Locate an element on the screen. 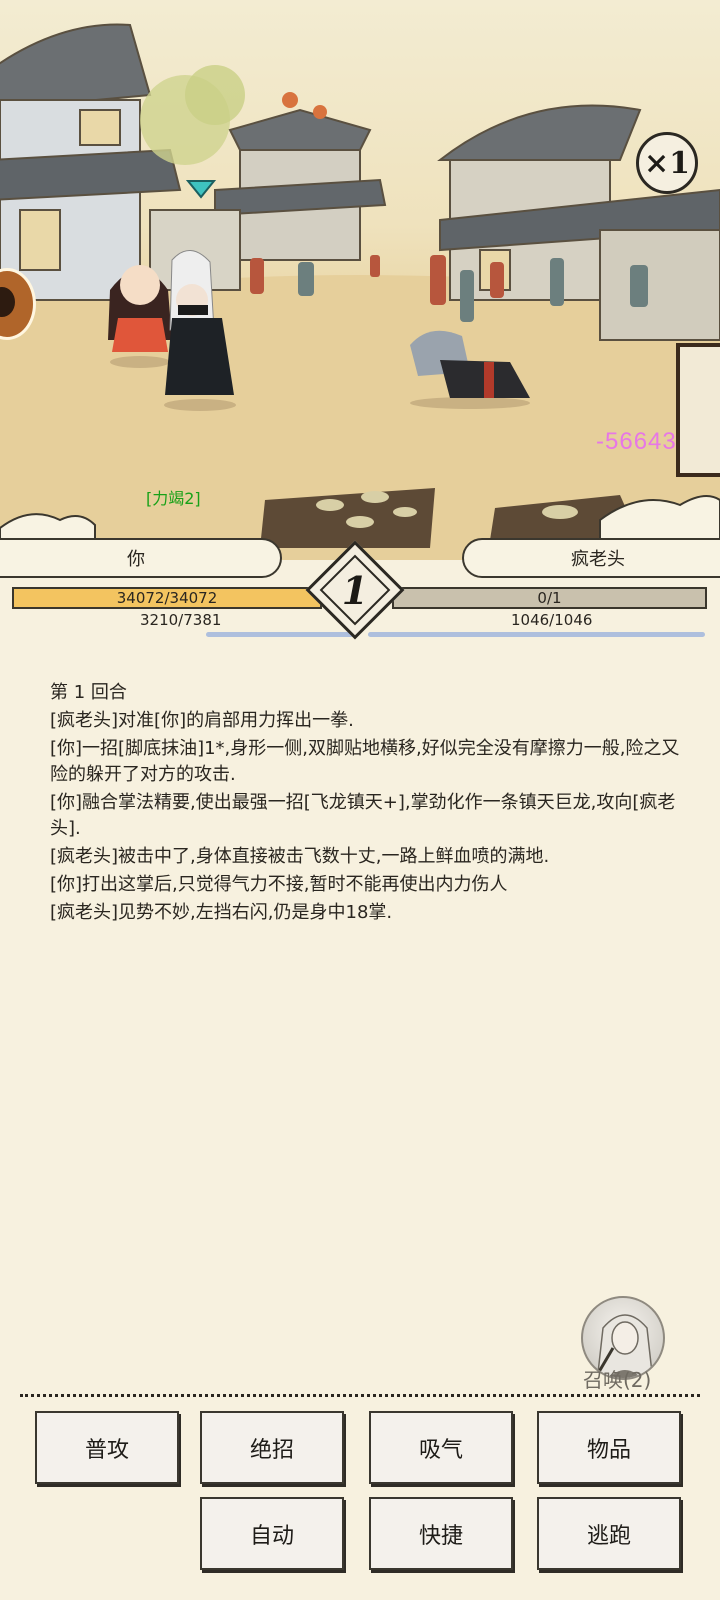 This screenshot has width=720, height=1600. items-button: 物品 is located at coordinates (609, 1447).